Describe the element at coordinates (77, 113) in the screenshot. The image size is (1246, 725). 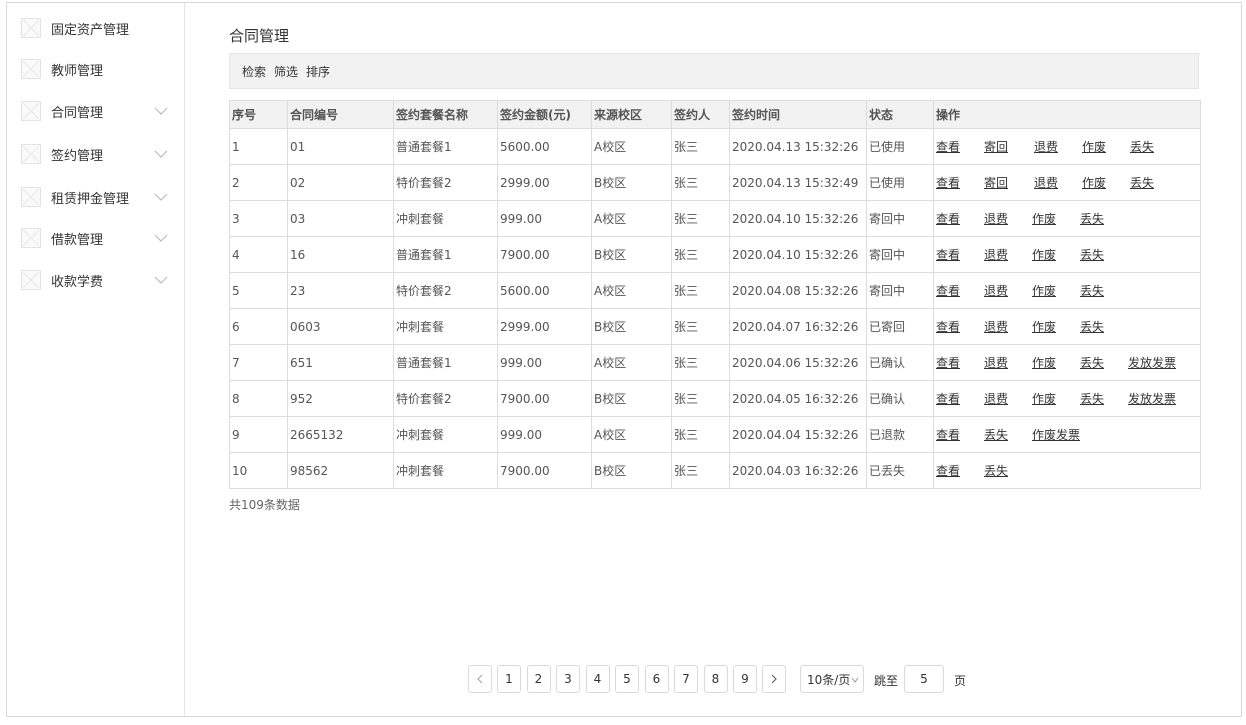
I see `sidebar-item-label: 合同管理` at that location.